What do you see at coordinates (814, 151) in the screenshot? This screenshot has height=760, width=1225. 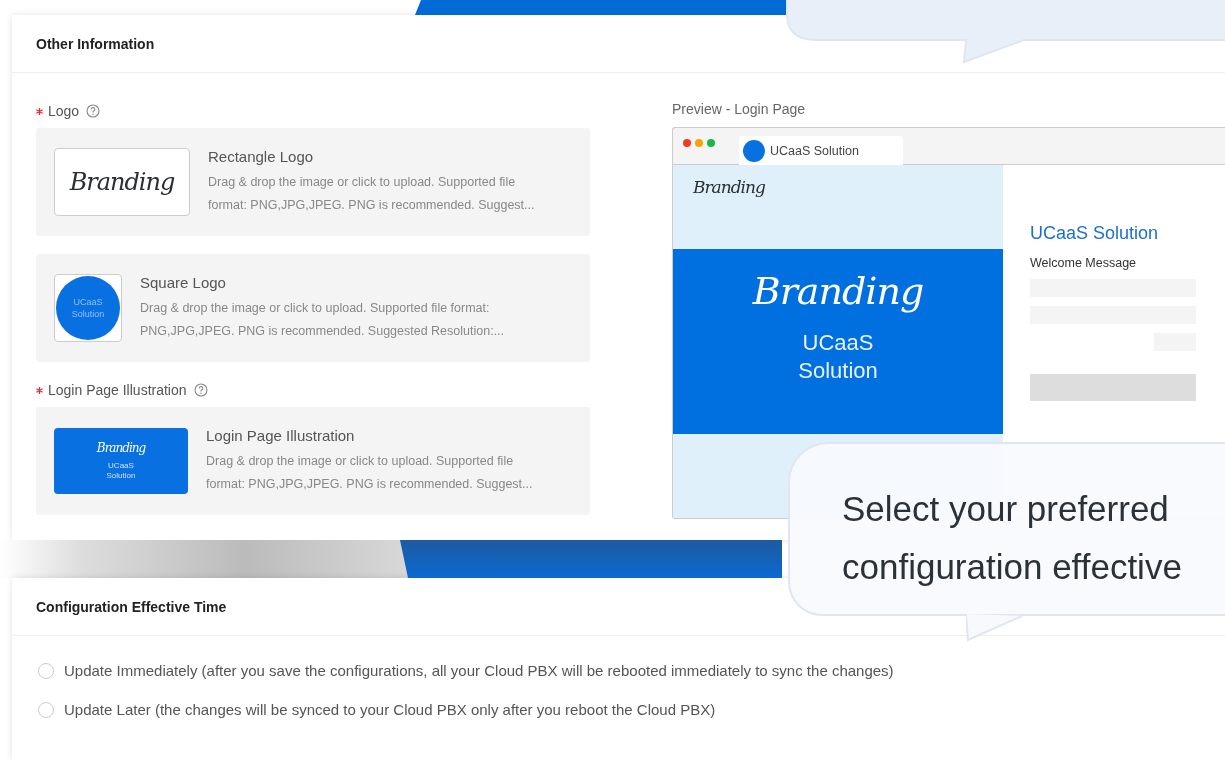 I see `tab-title: UCaaS Solution` at bounding box center [814, 151].